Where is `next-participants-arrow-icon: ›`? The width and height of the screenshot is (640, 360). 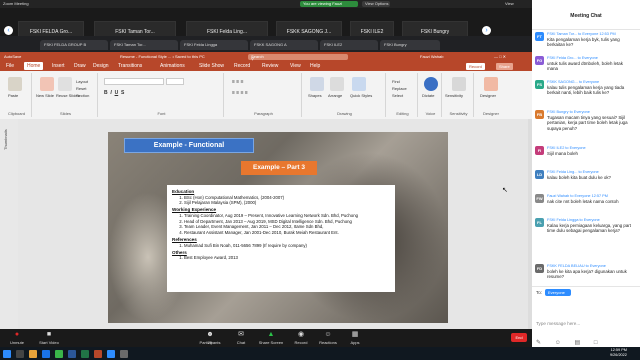 next-participants-arrow-icon: › is located at coordinates (486, 30).